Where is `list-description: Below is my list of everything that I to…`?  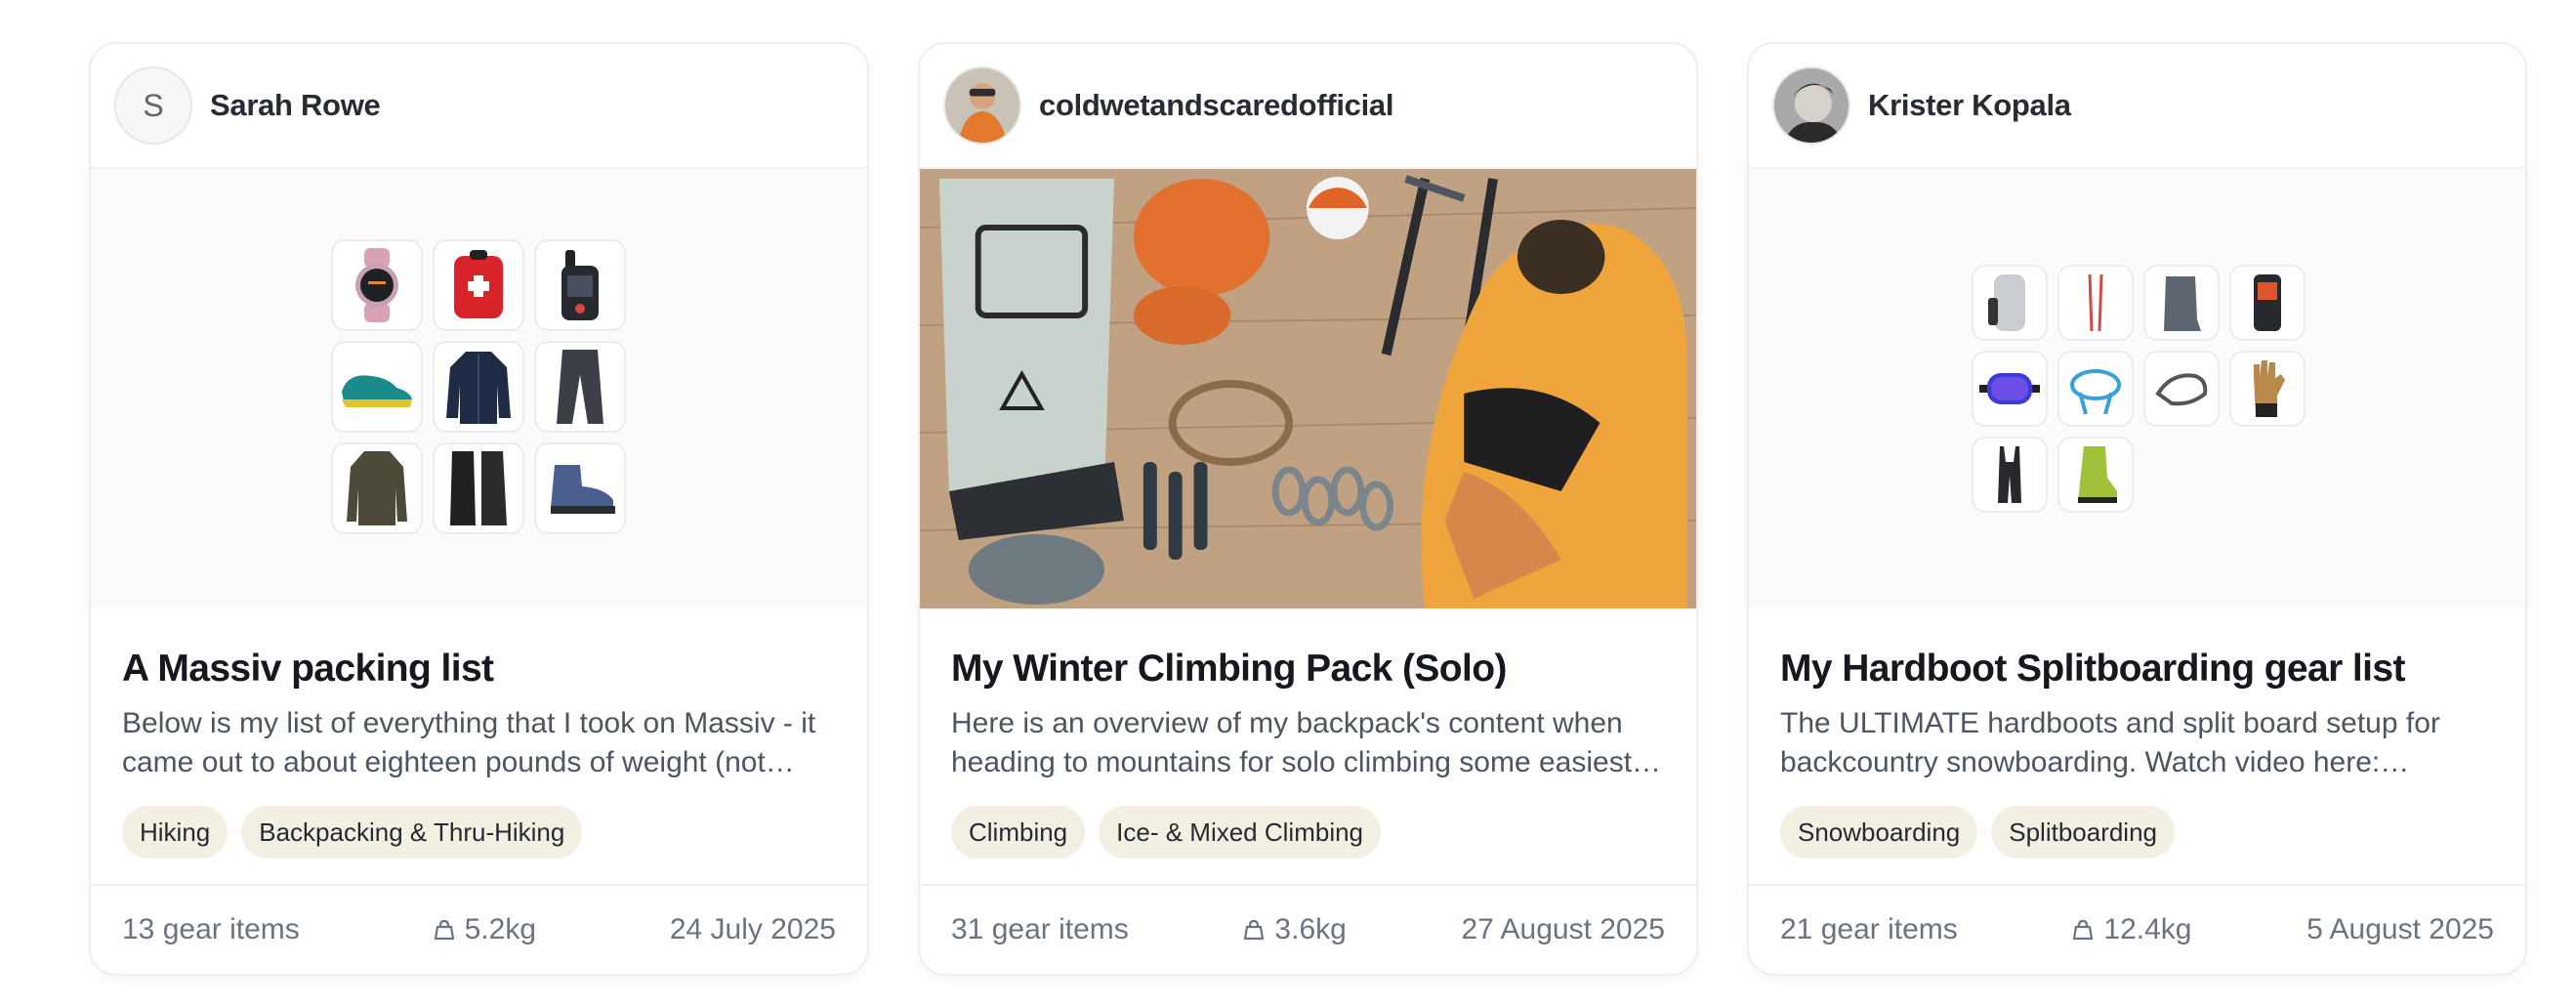
list-description: Below is my list of everything that I to… is located at coordinates (479, 743).